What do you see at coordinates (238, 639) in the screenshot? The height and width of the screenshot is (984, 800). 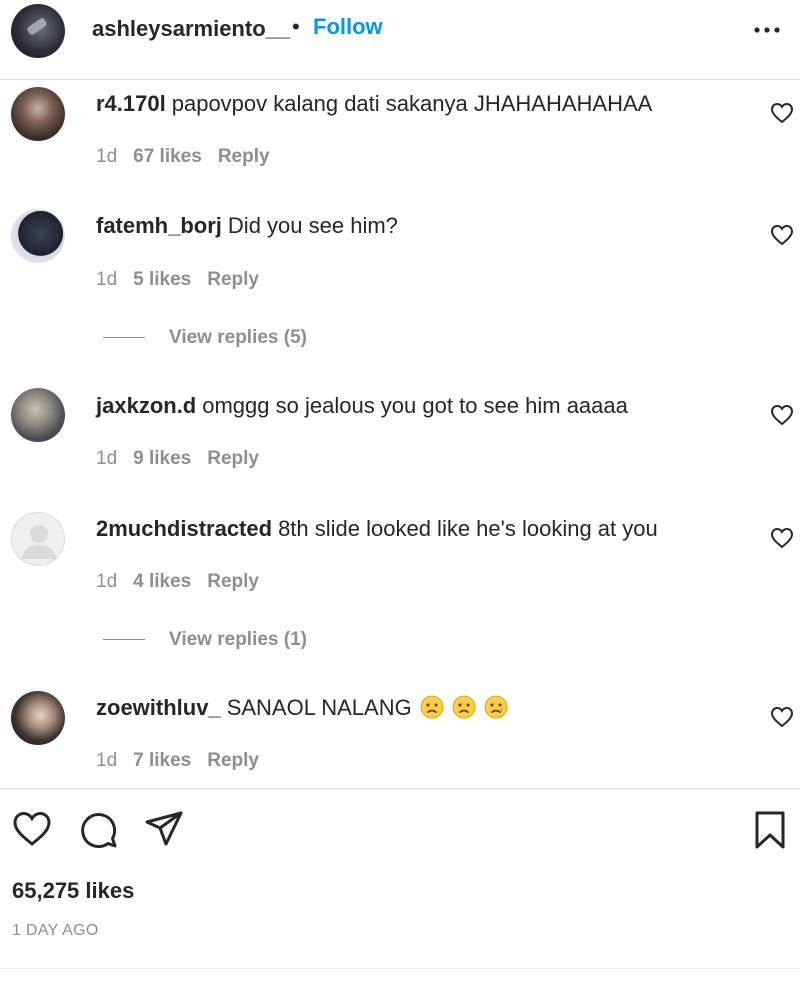 I see `view-replies-label: View replies (1)` at bounding box center [238, 639].